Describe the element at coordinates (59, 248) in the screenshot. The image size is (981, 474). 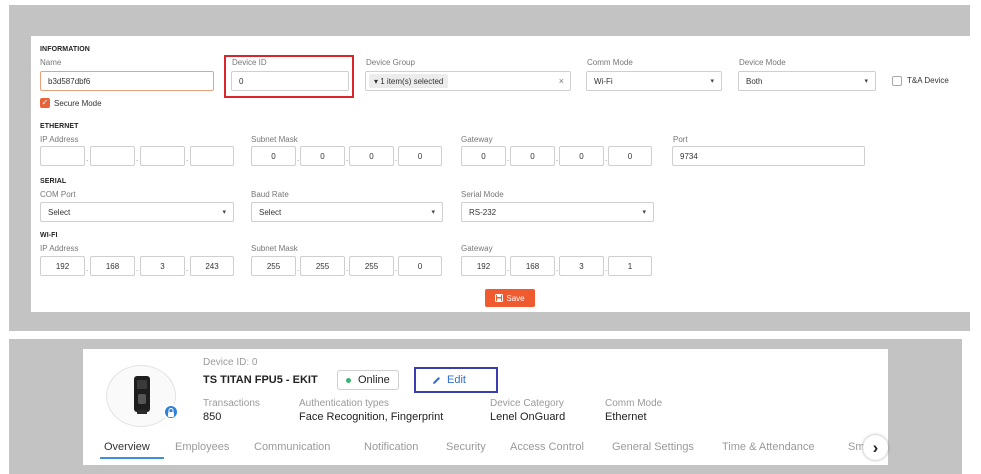
I see `wifi-ip-label: IP Address` at that location.